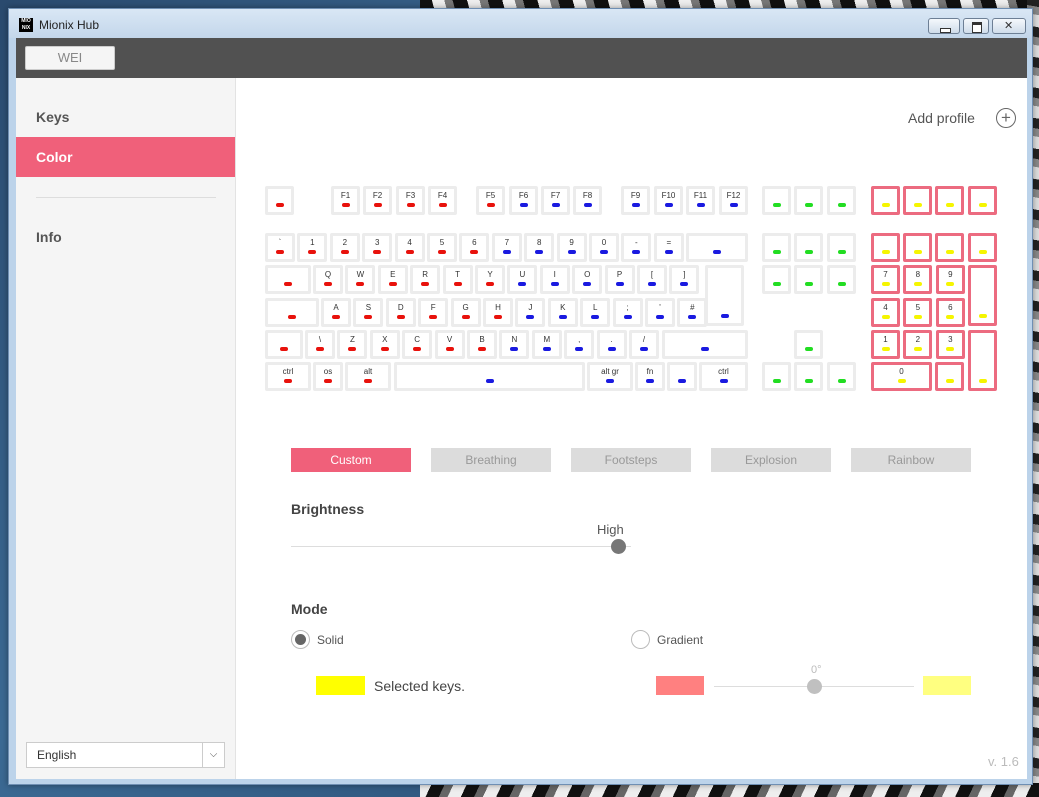 The width and height of the screenshot is (1039, 797). Describe the element at coordinates (320, 344) in the screenshot. I see `keyboard-key: \` at that location.